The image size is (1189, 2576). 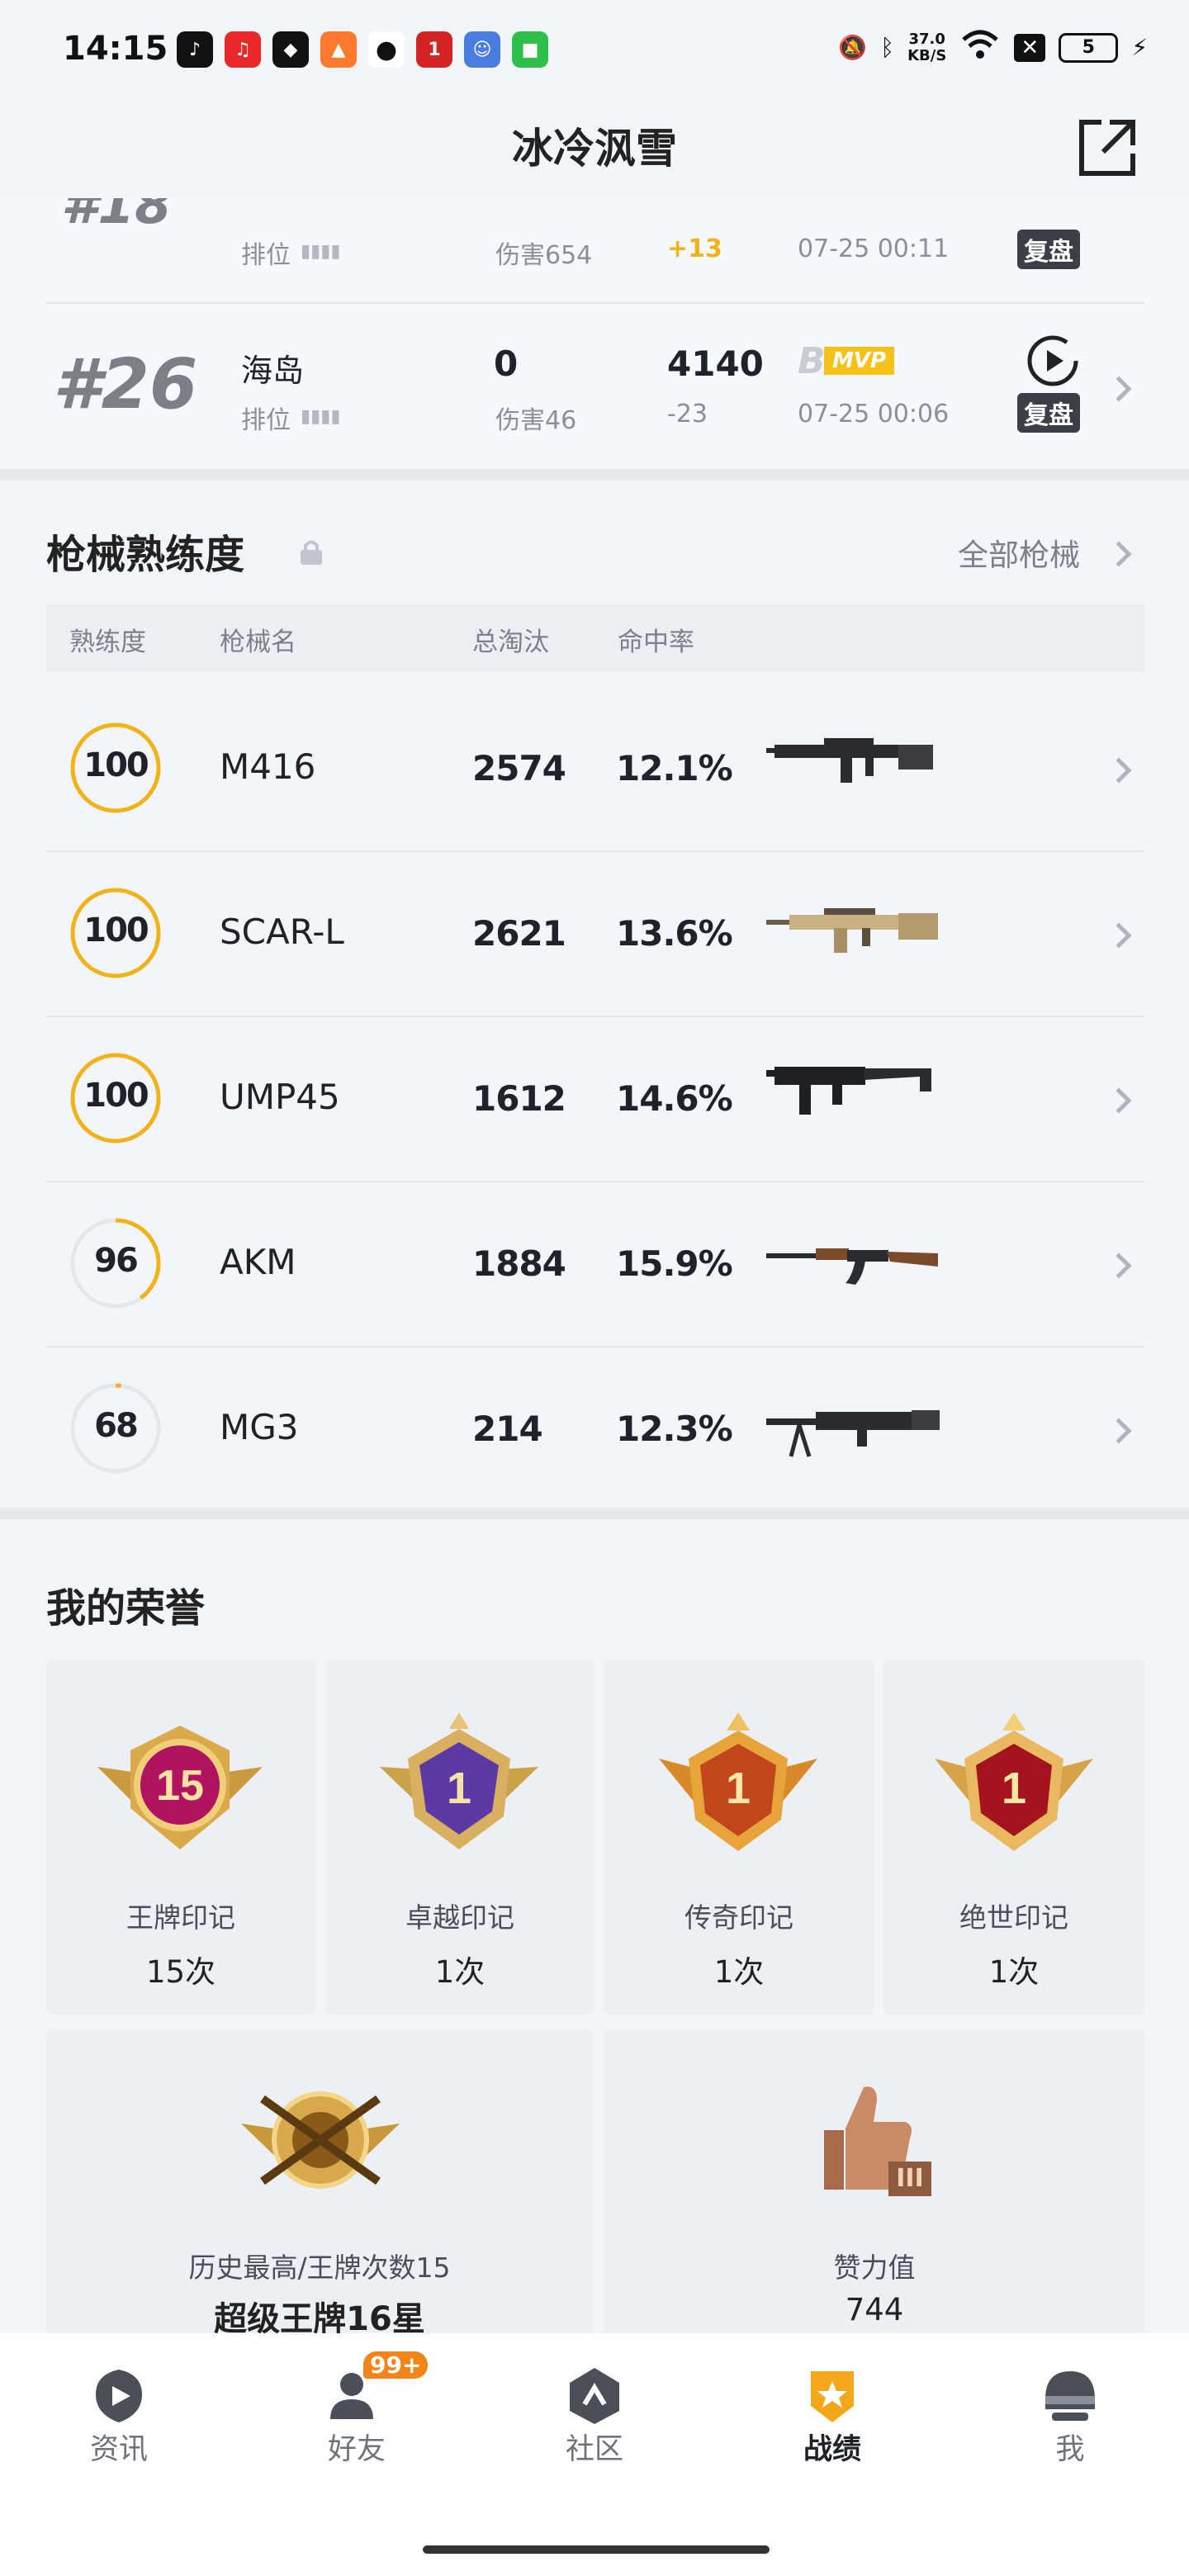 I want to click on green-app-icon: ■, so click(x=530, y=49).